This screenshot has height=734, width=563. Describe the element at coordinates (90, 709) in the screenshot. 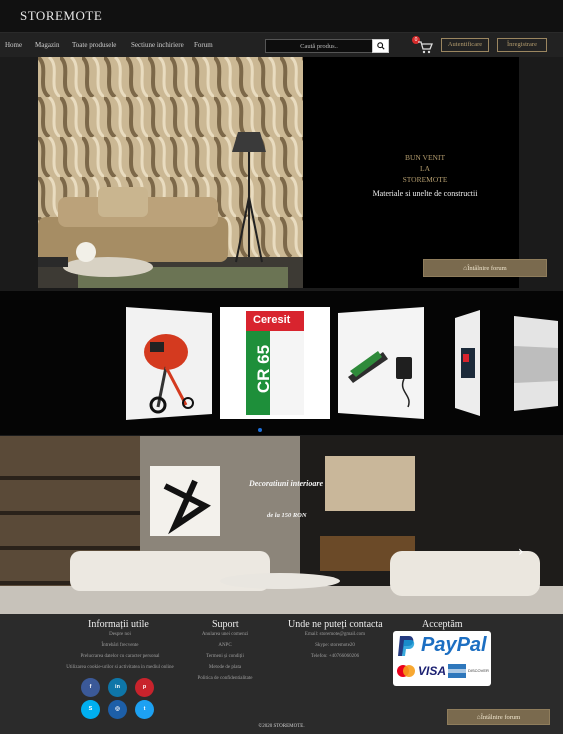

I see `skype-icon: S` at that location.